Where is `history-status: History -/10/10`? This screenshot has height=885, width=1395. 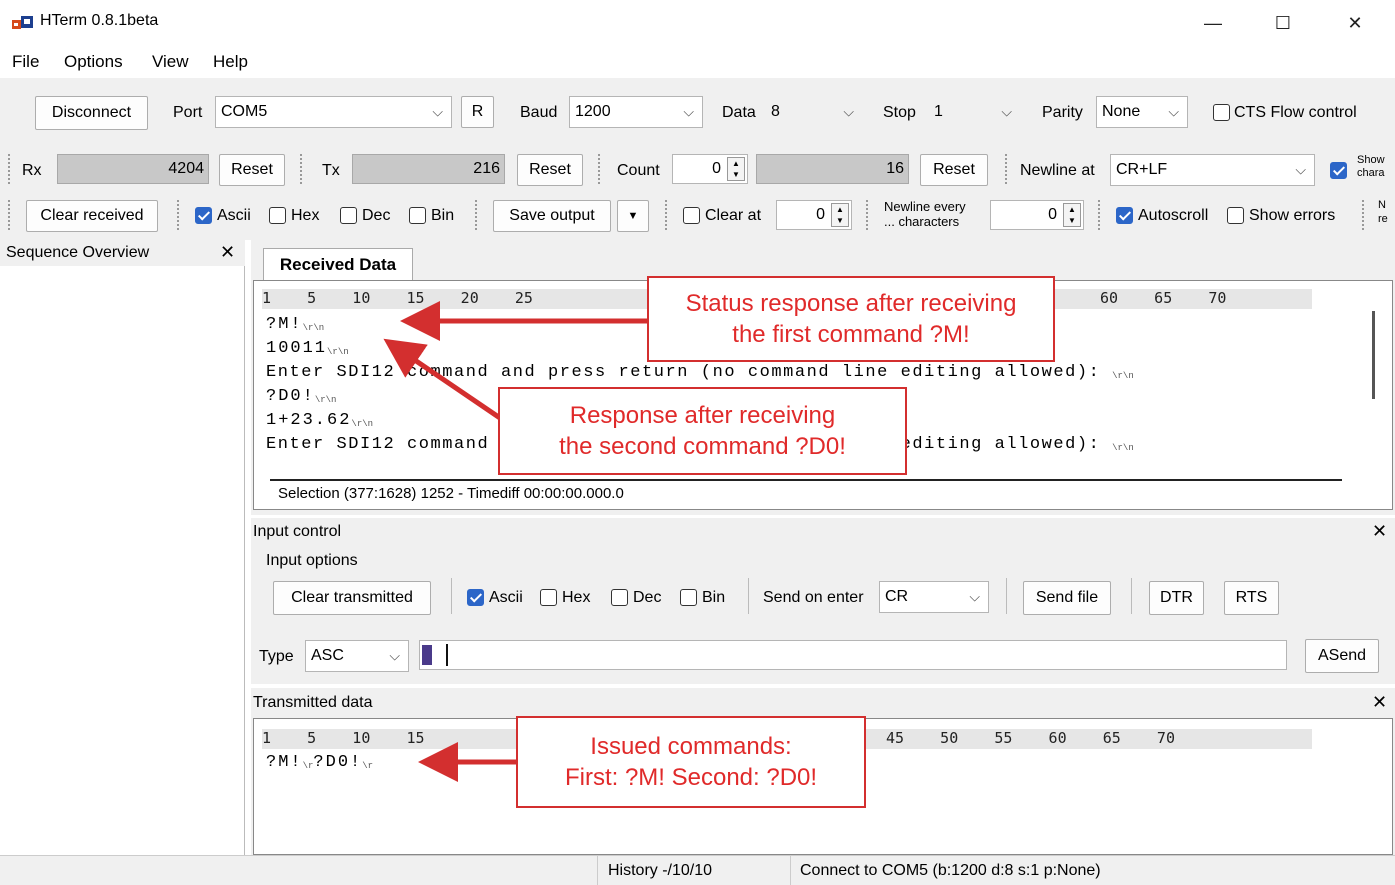
history-status: History -/10/10 is located at coordinates (660, 870).